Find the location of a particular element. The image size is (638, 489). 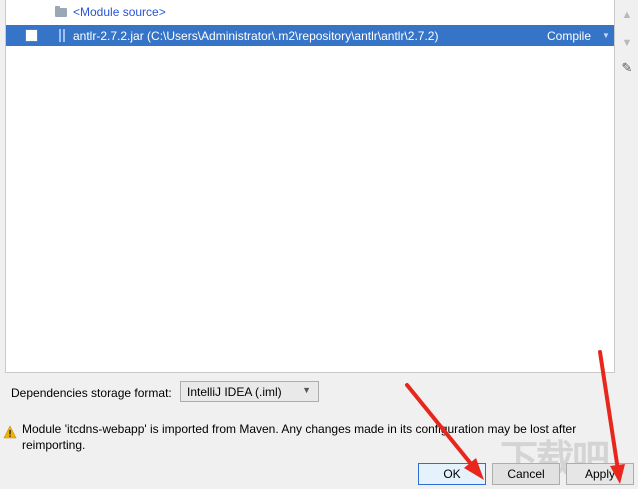

module-source-row: <Module source> is located at coordinates (310, 14).